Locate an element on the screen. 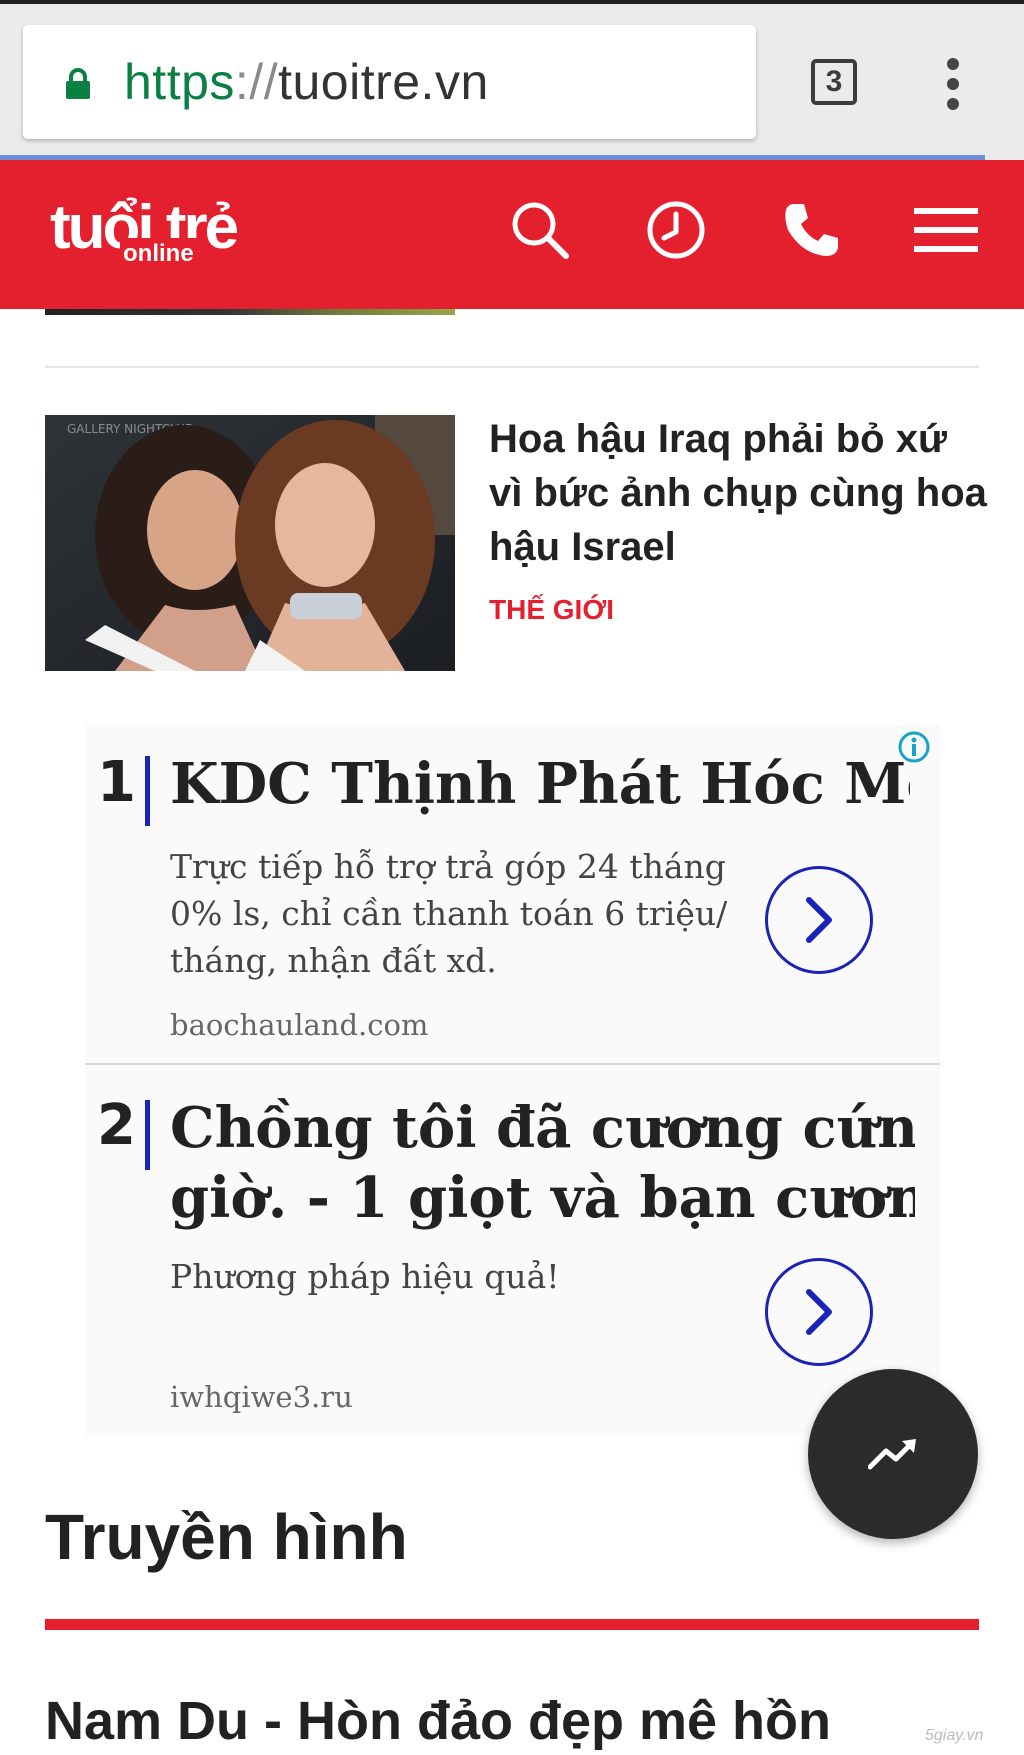 The image size is (1024, 1755). divider is located at coordinates (512, 367).